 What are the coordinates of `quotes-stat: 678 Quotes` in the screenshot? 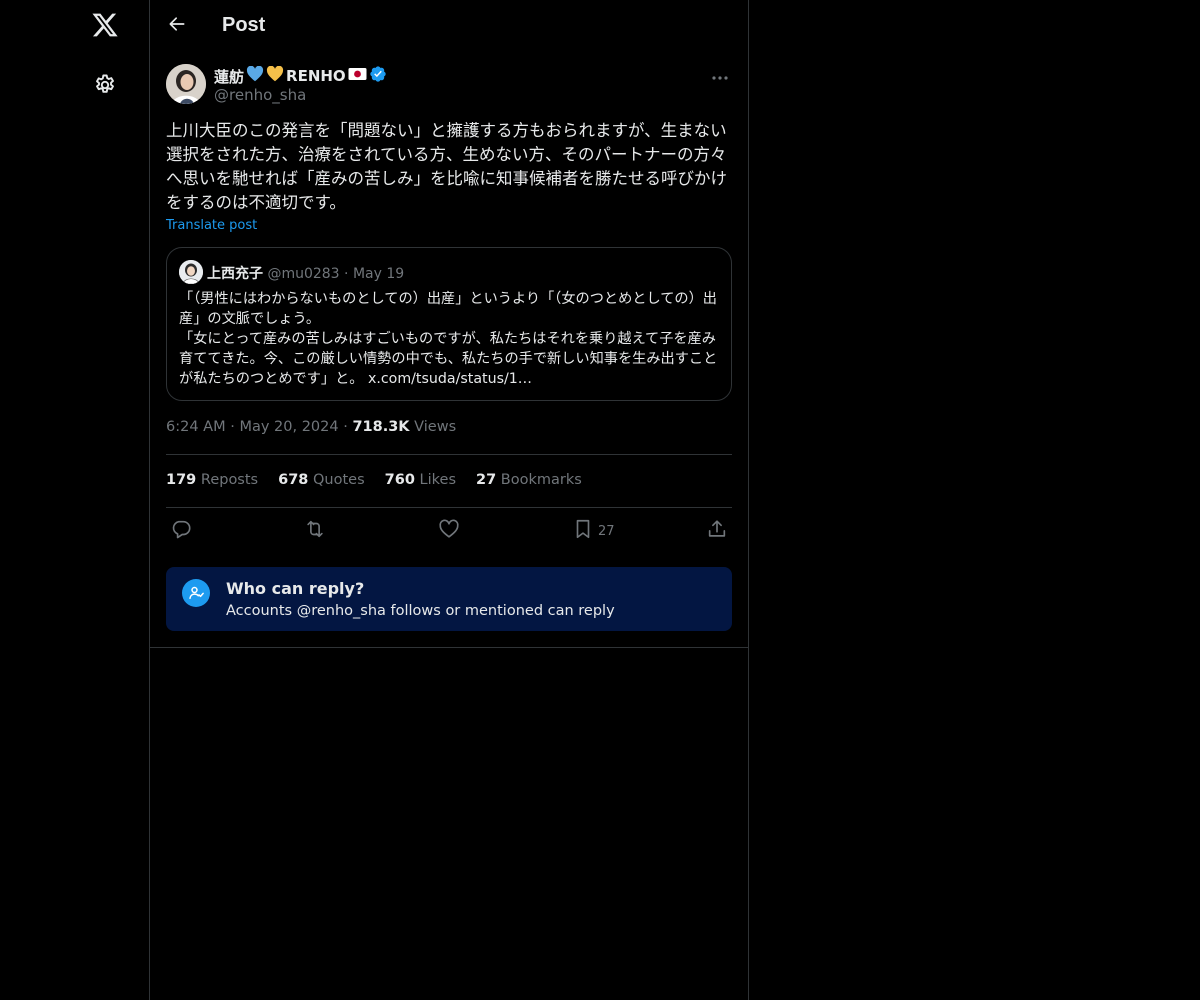 It's located at (321, 480).